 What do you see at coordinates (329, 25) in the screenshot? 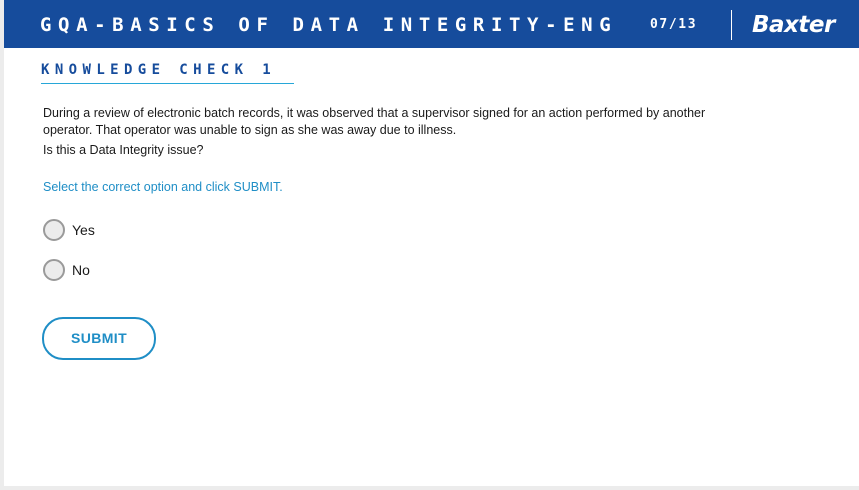
I see `course-title: GQA-BASICS OF DATA INTEGRITY-ENG` at bounding box center [329, 25].